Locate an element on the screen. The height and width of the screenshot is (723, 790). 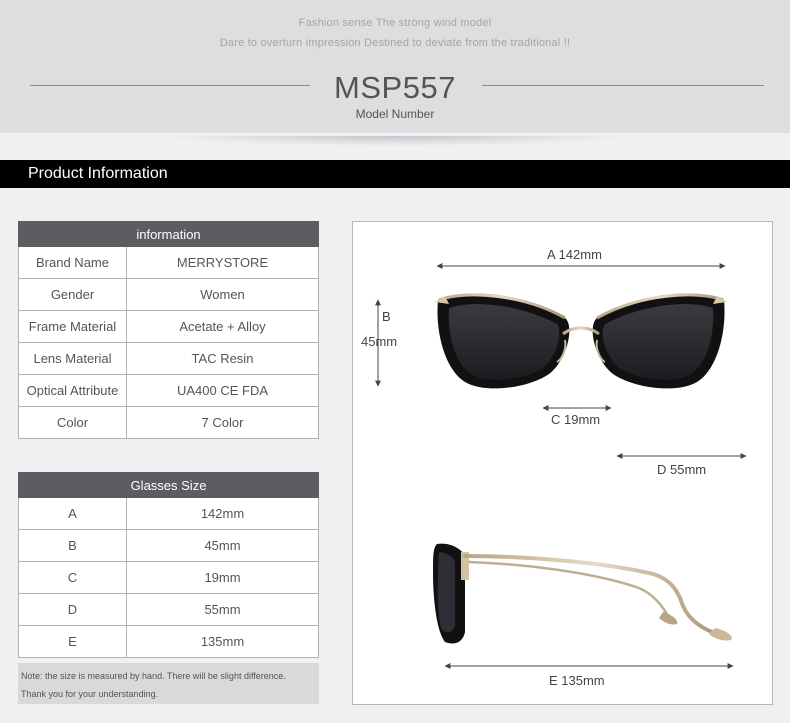
table-row: Gender Women is located at coordinates (168, 294).